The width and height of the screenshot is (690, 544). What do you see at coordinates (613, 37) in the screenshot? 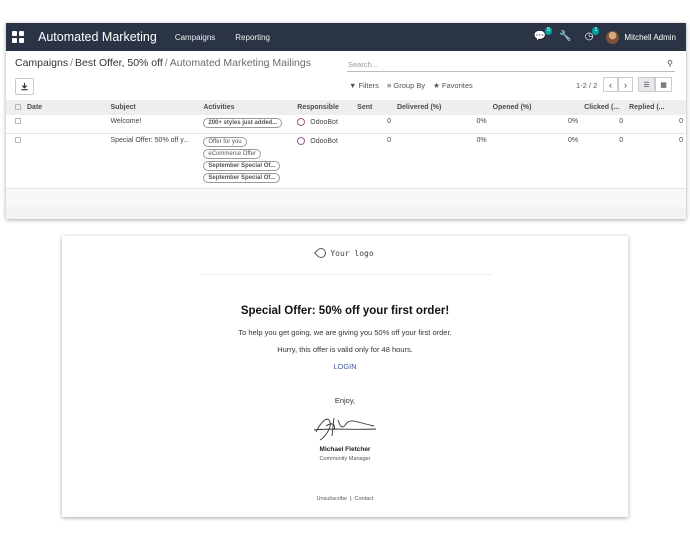
I see `avatar` at bounding box center [613, 37].